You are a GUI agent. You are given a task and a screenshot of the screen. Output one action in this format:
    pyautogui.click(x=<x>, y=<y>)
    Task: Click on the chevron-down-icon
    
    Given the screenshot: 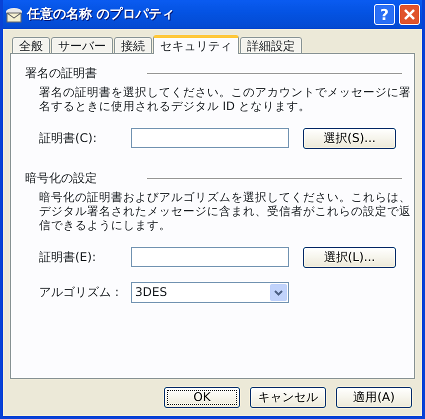 What is the action you would take?
    pyautogui.click(x=278, y=292)
    